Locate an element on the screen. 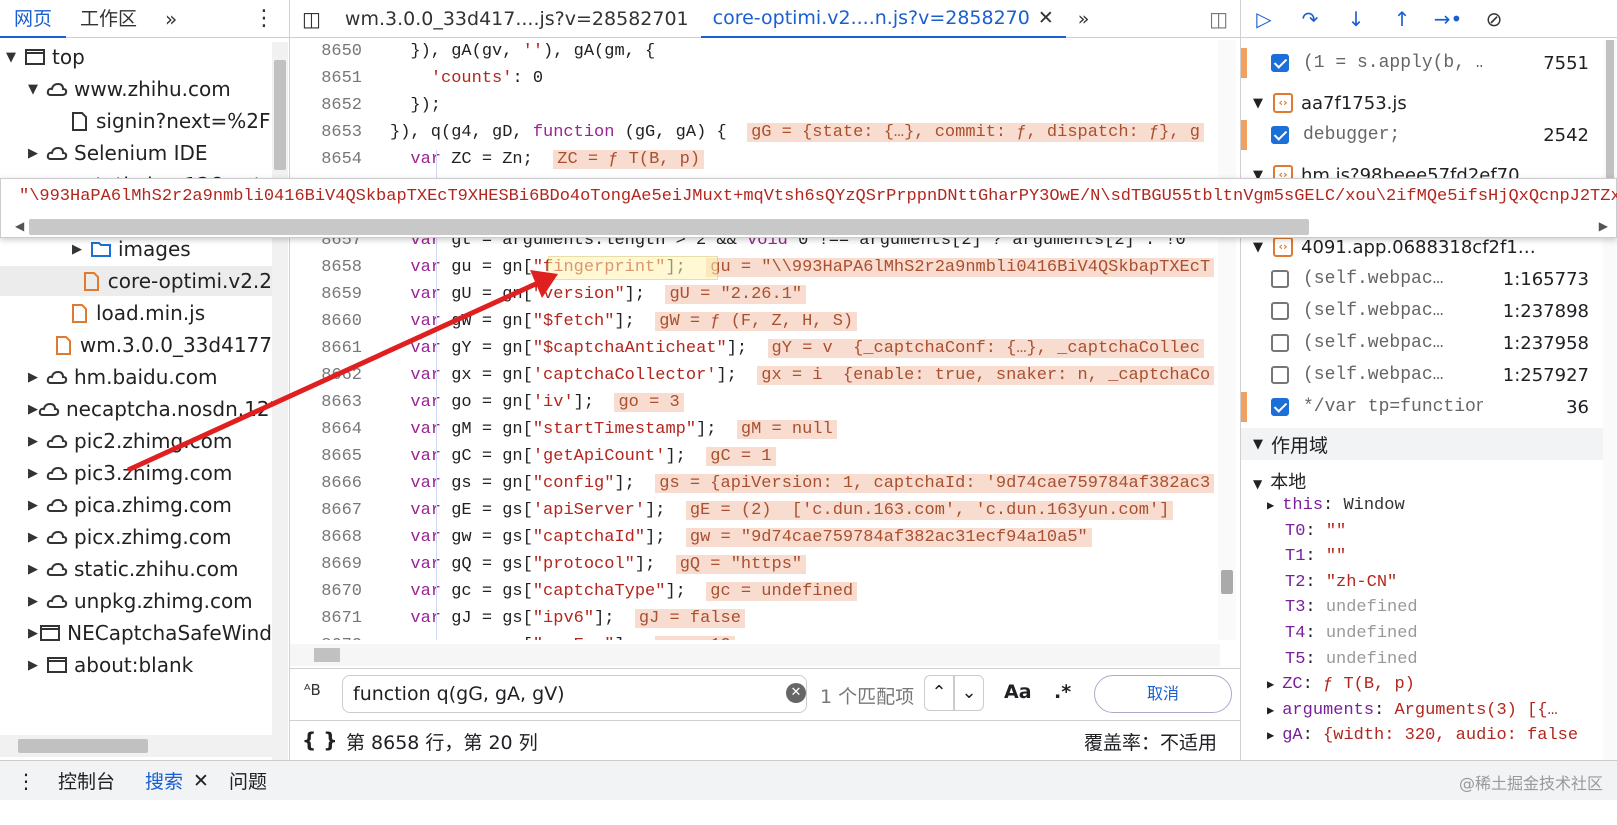 The image size is (1617, 825). line-number: 8652 is located at coordinates (326, 105).